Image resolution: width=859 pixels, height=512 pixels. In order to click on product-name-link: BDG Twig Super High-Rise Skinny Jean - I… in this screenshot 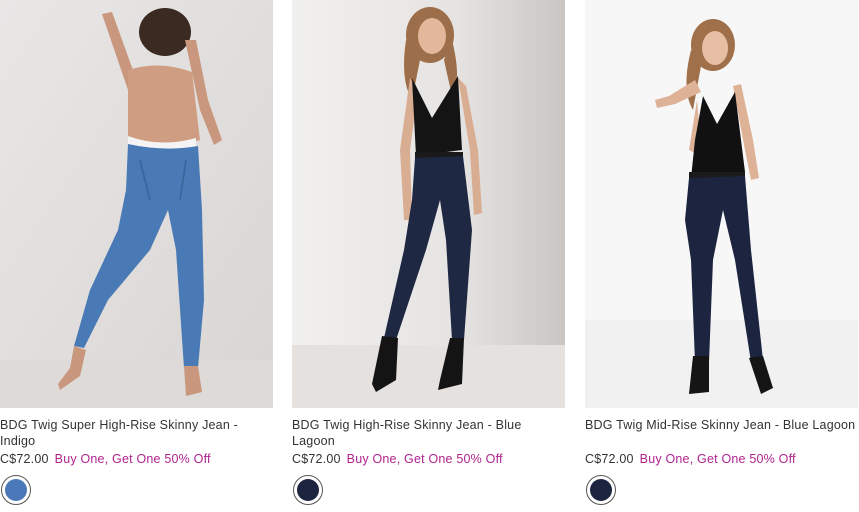, I will do `click(136, 433)`.